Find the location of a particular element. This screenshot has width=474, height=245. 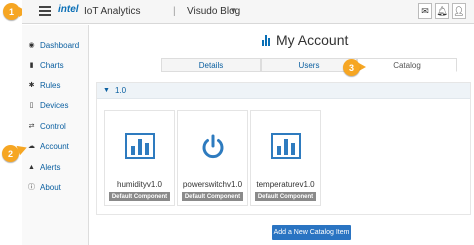

sidebar-item-alerts: ▲ Alerts is located at coordinates (43, 167).